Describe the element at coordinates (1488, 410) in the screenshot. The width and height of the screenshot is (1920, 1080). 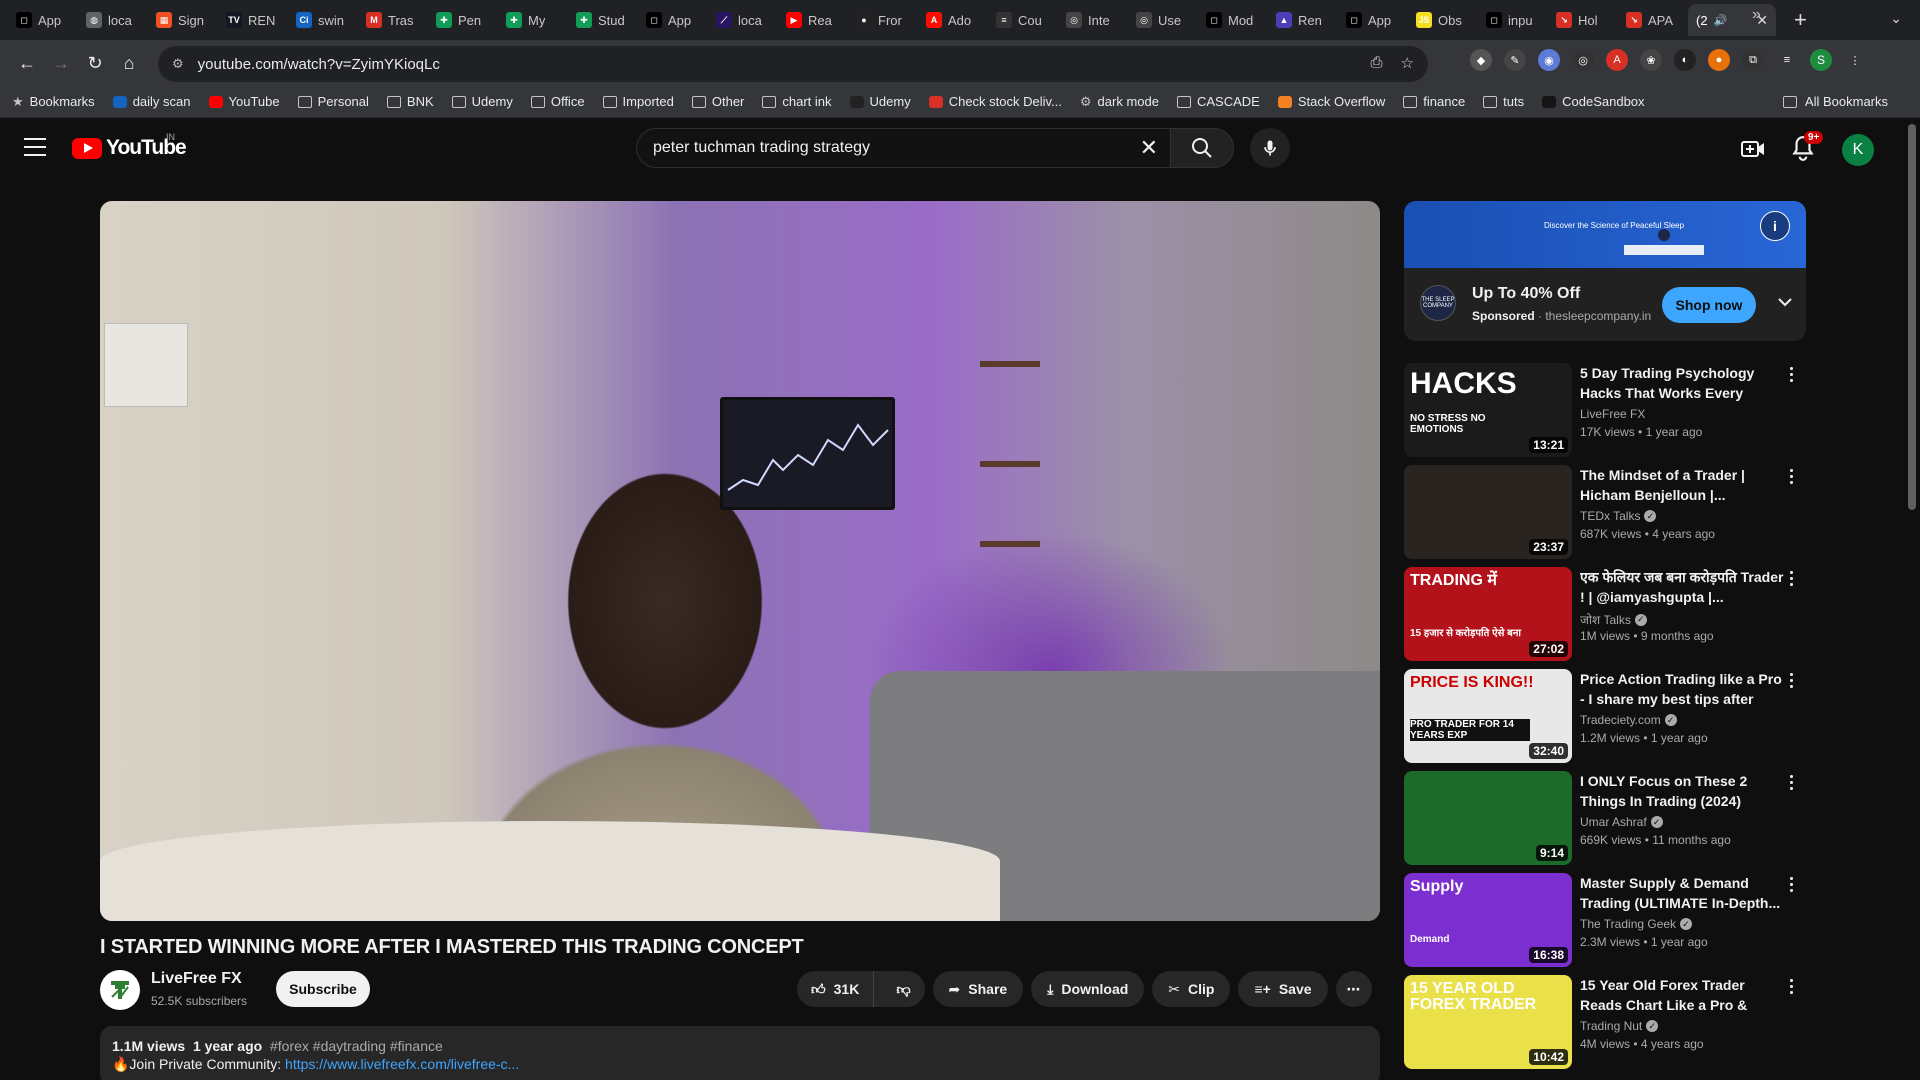
I see `video-thumbnail: HACKS NO STRESS NO EMOTIONS 13:21` at that location.